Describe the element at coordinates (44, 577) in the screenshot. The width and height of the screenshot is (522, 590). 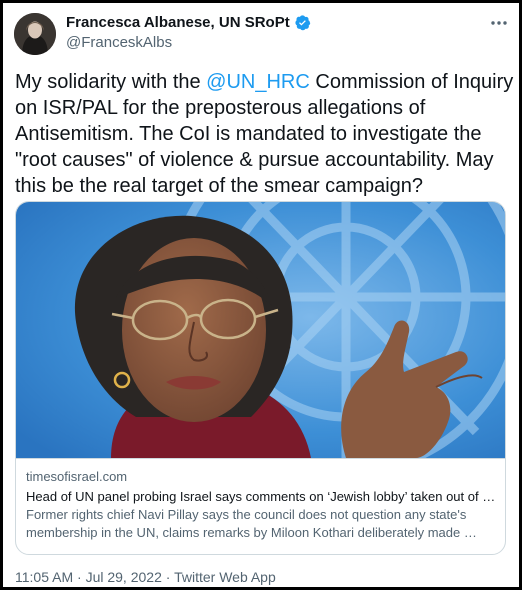
I see `tweet-time: 11:05 AM` at that location.